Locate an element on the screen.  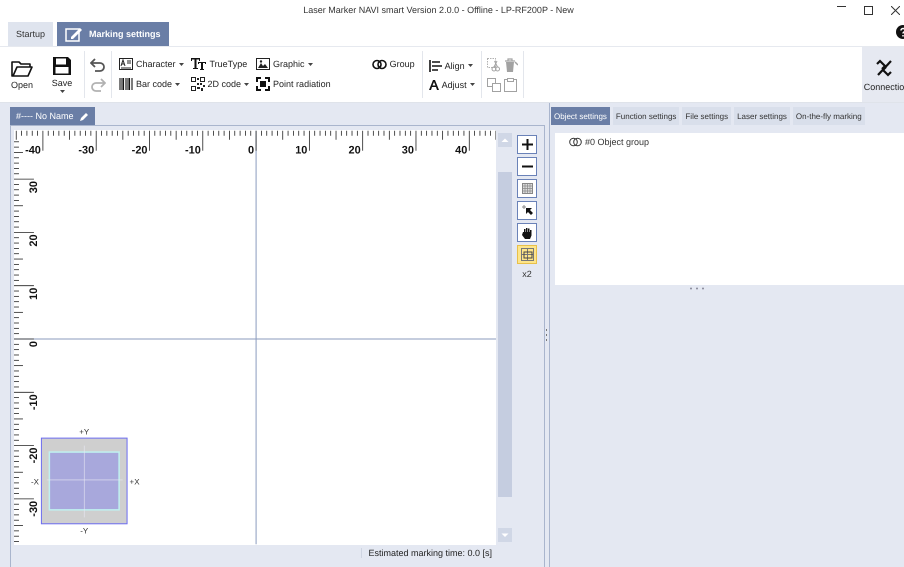
tree-item: #0 Object group is located at coordinates (736, 142).